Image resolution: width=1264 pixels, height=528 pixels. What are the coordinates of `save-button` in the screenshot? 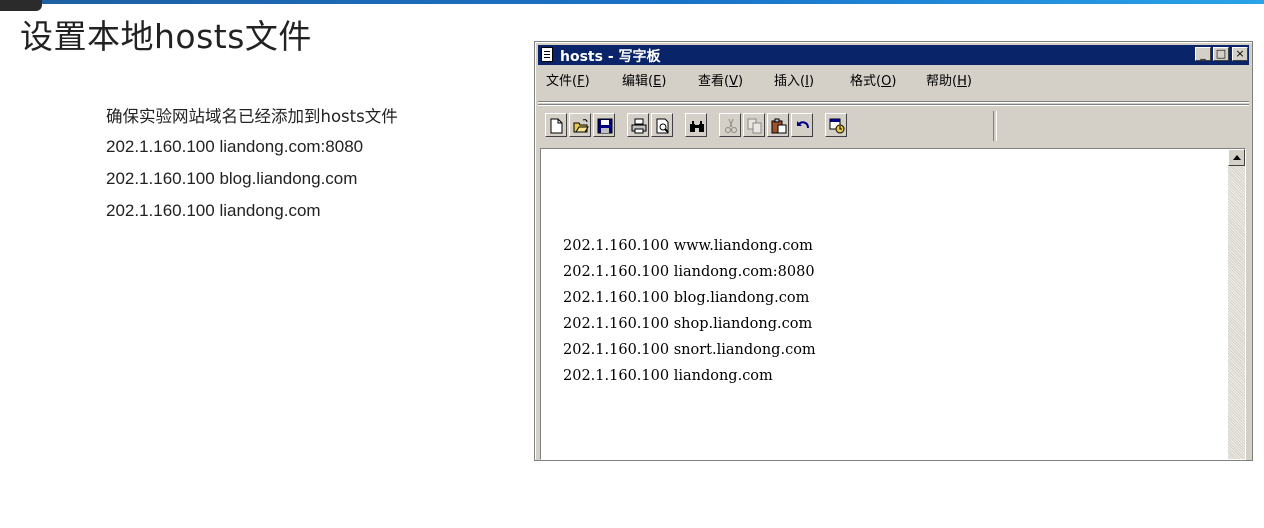 It's located at (604, 125).